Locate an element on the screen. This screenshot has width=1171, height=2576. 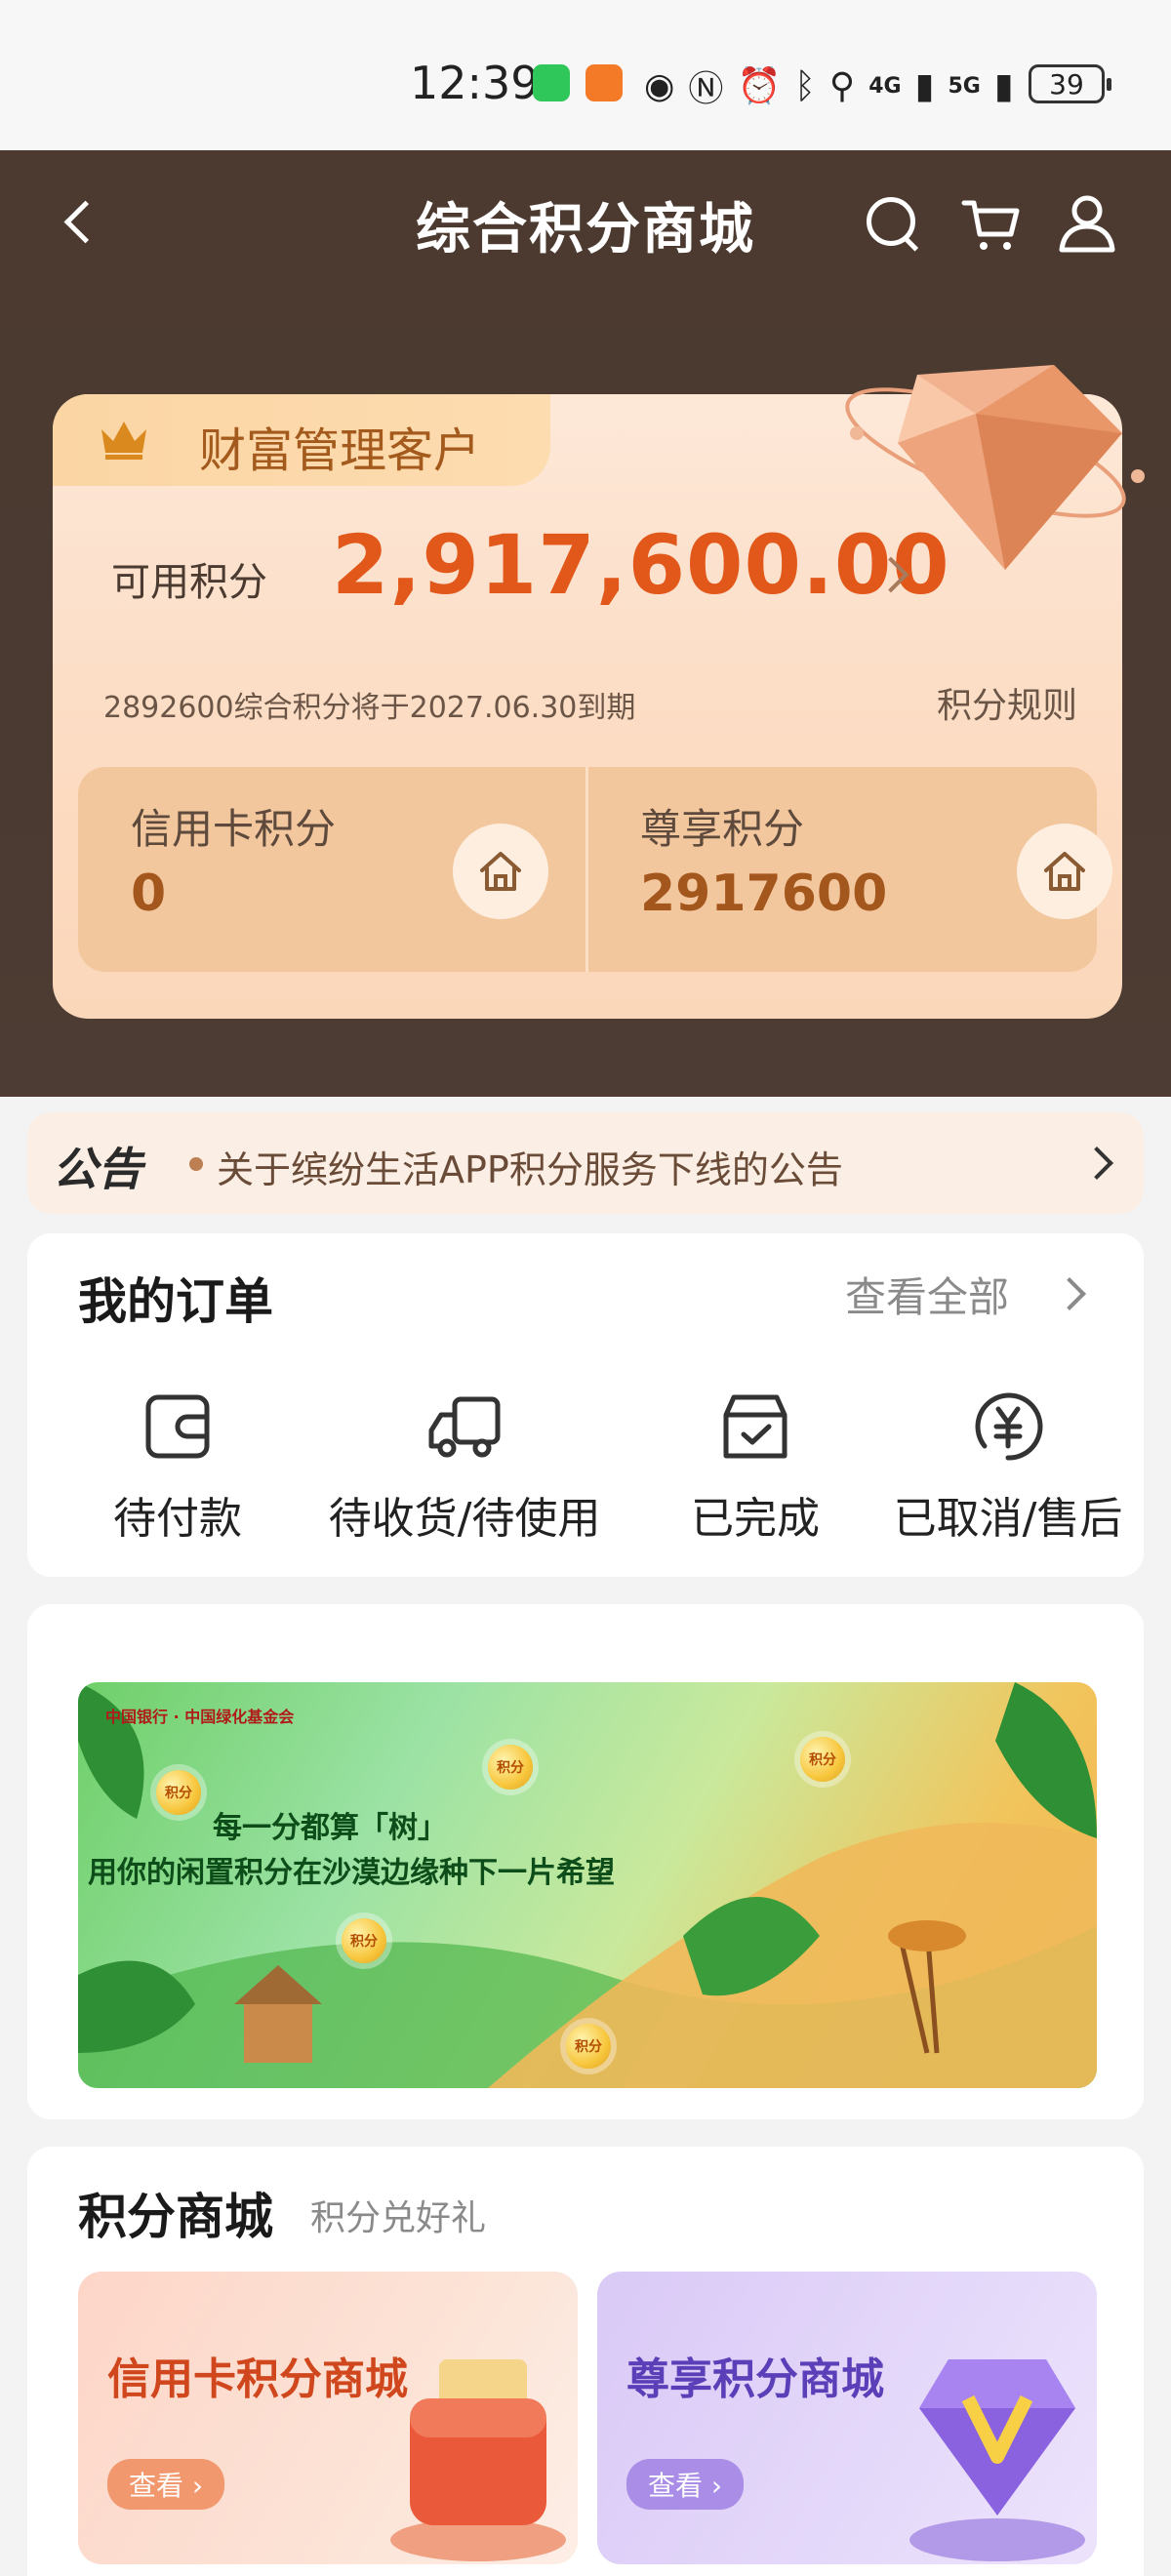
app-notification-icon is located at coordinates (604, 82).